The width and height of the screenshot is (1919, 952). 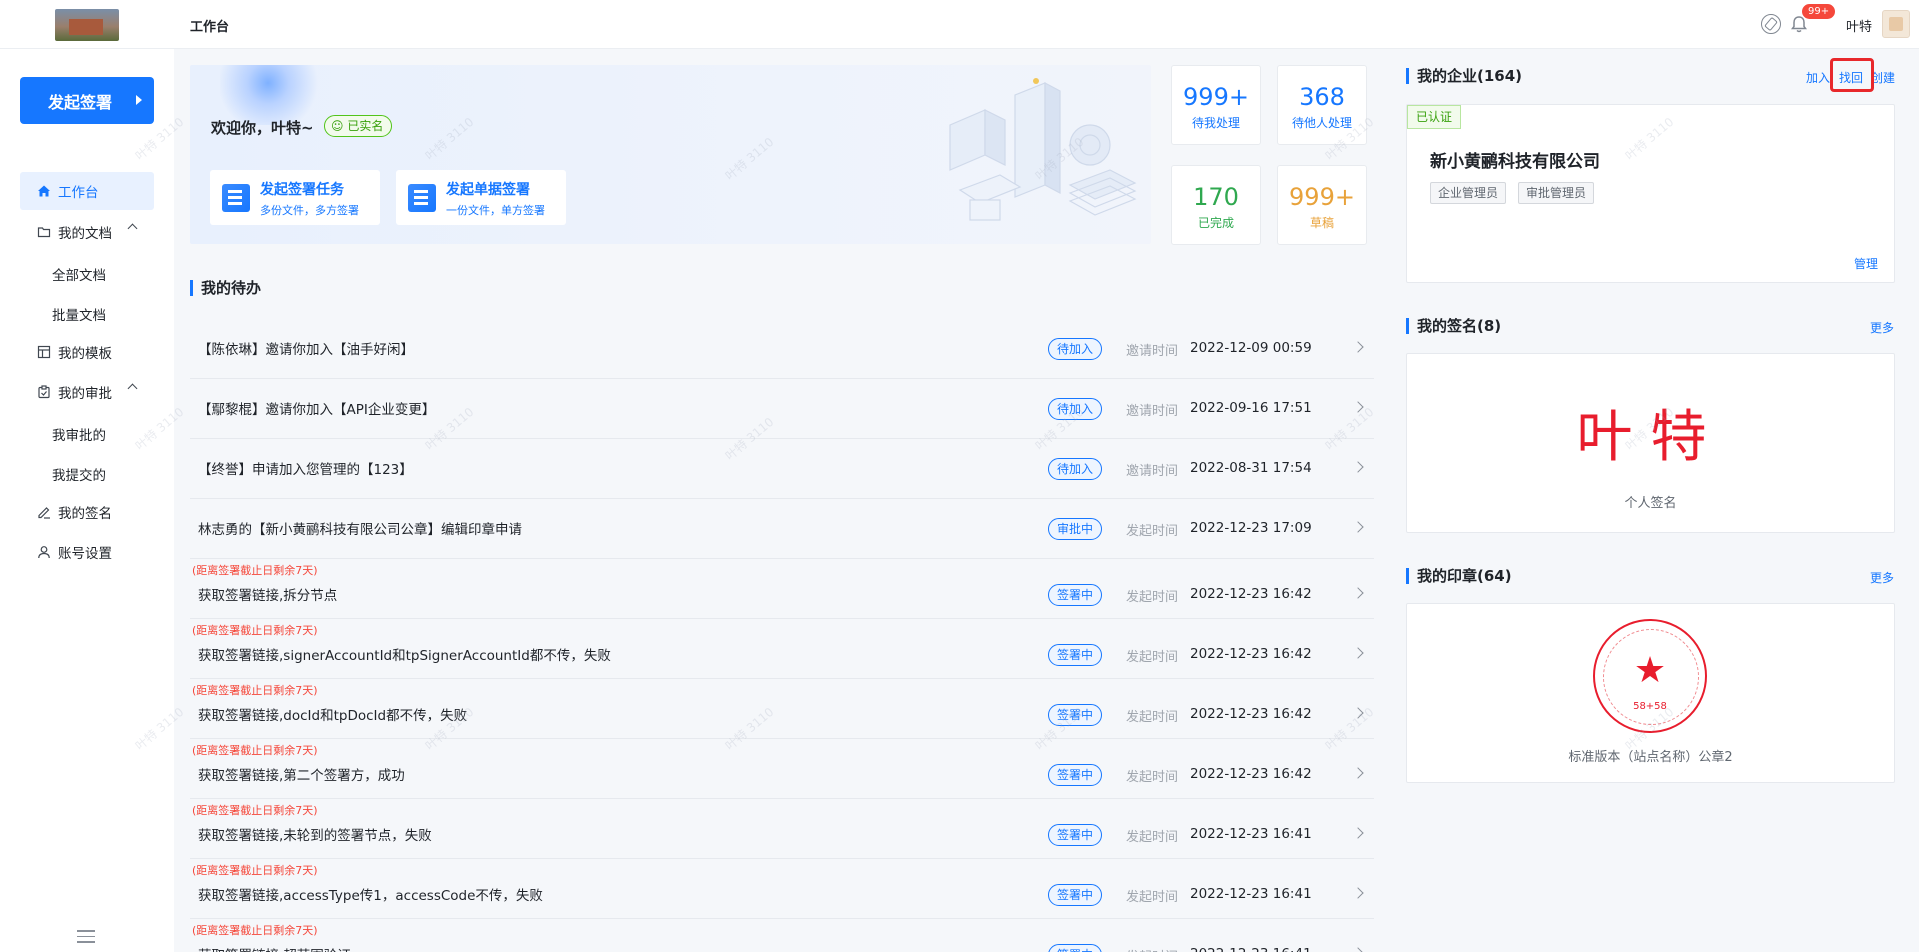 I want to click on stat-pending-others: 368 待他人处理, so click(x=1322, y=105).